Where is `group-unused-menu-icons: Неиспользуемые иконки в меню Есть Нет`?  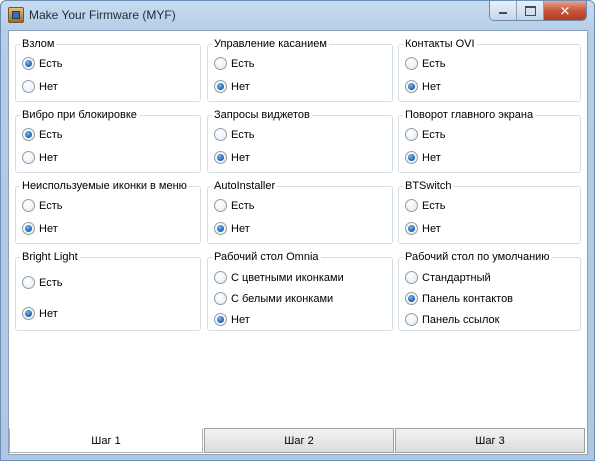 group-unused-menu-icons: Неиспользуемые иконки в меню Есть Нет is located at coordinates (108, 212).